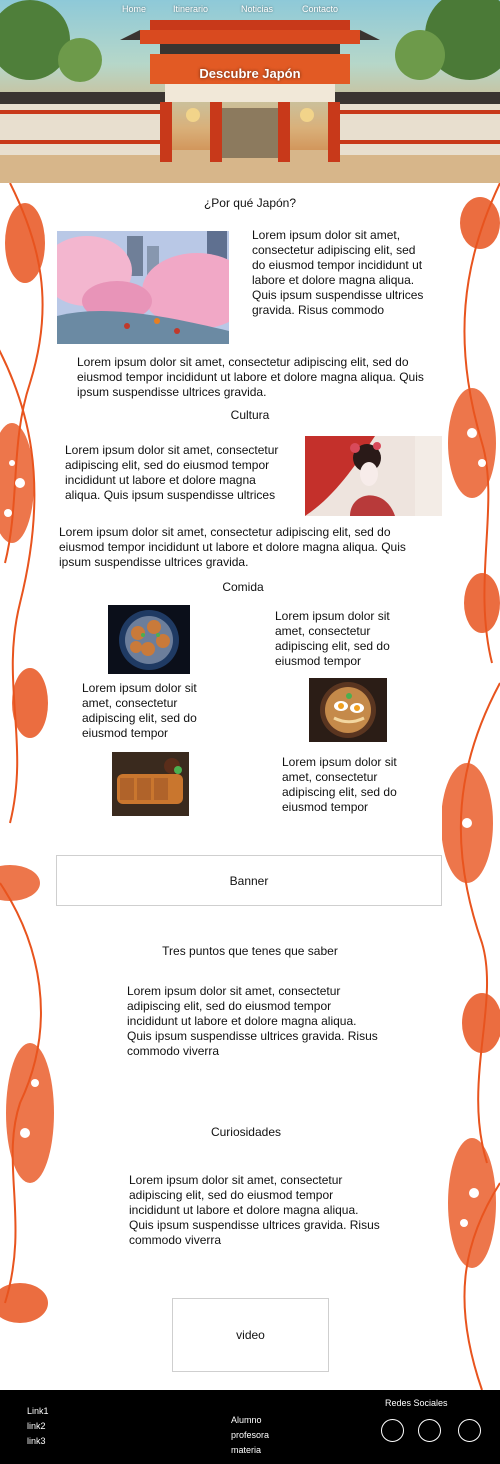 The width and height of the screenshot is (500, 1464). I want to click on koi-decoration-left, so click(29, 786).